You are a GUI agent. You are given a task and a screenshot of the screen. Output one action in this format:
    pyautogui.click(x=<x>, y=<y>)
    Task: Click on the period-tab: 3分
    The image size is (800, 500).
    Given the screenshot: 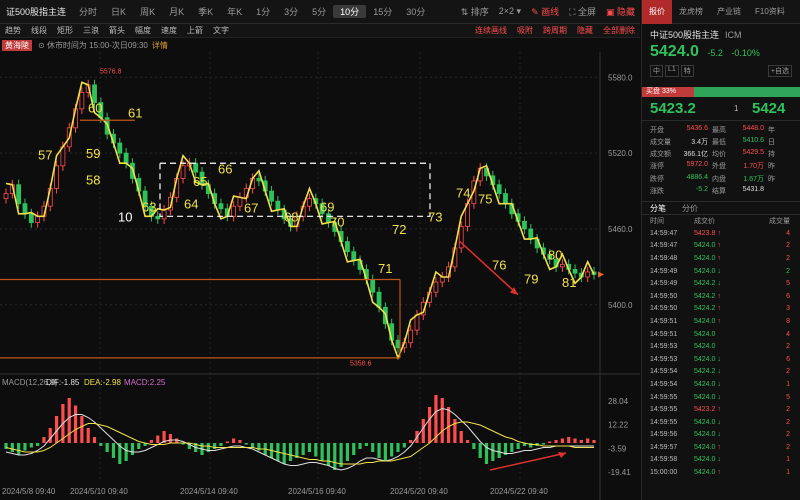 What is the action you would take?
    pyautogui.click(x=291, y=11)
    